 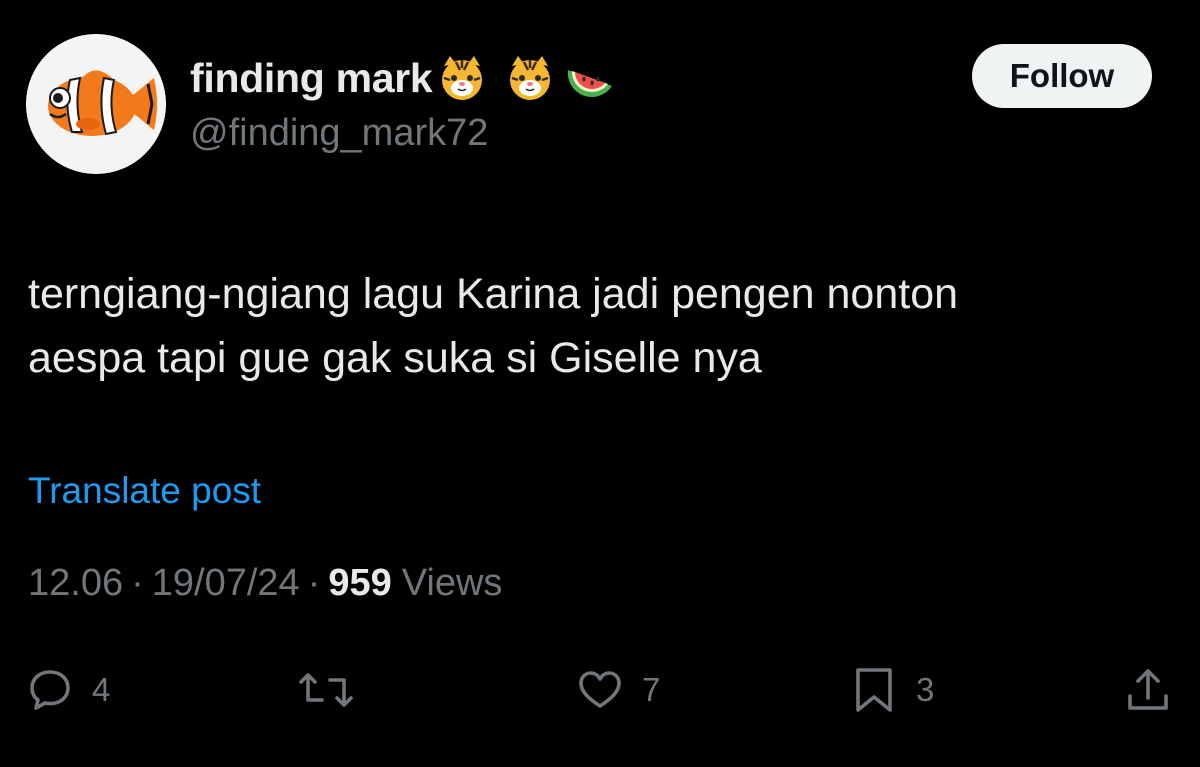 What do you see at coordinates (359, 583) in the screenshot?
I see `views-count: 959` at bounding box center [359, 583].